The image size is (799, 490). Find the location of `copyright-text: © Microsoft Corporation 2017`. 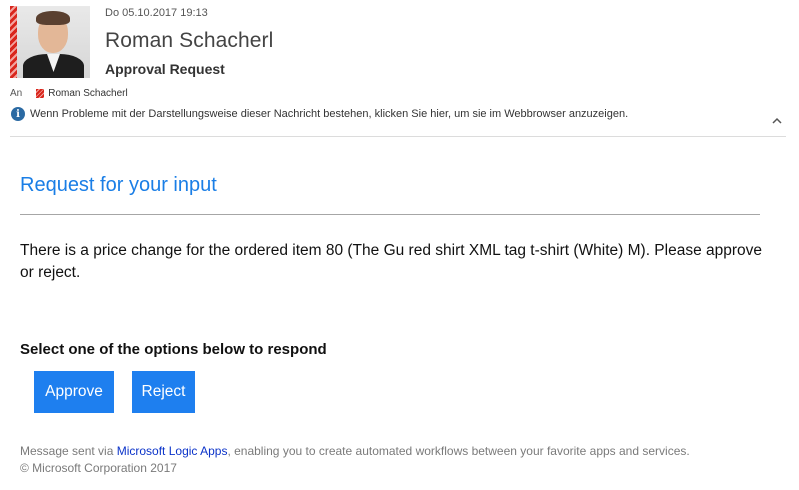

copyright-text: © Microsoft Corporation 2017 is located at coordinates (98, 468).